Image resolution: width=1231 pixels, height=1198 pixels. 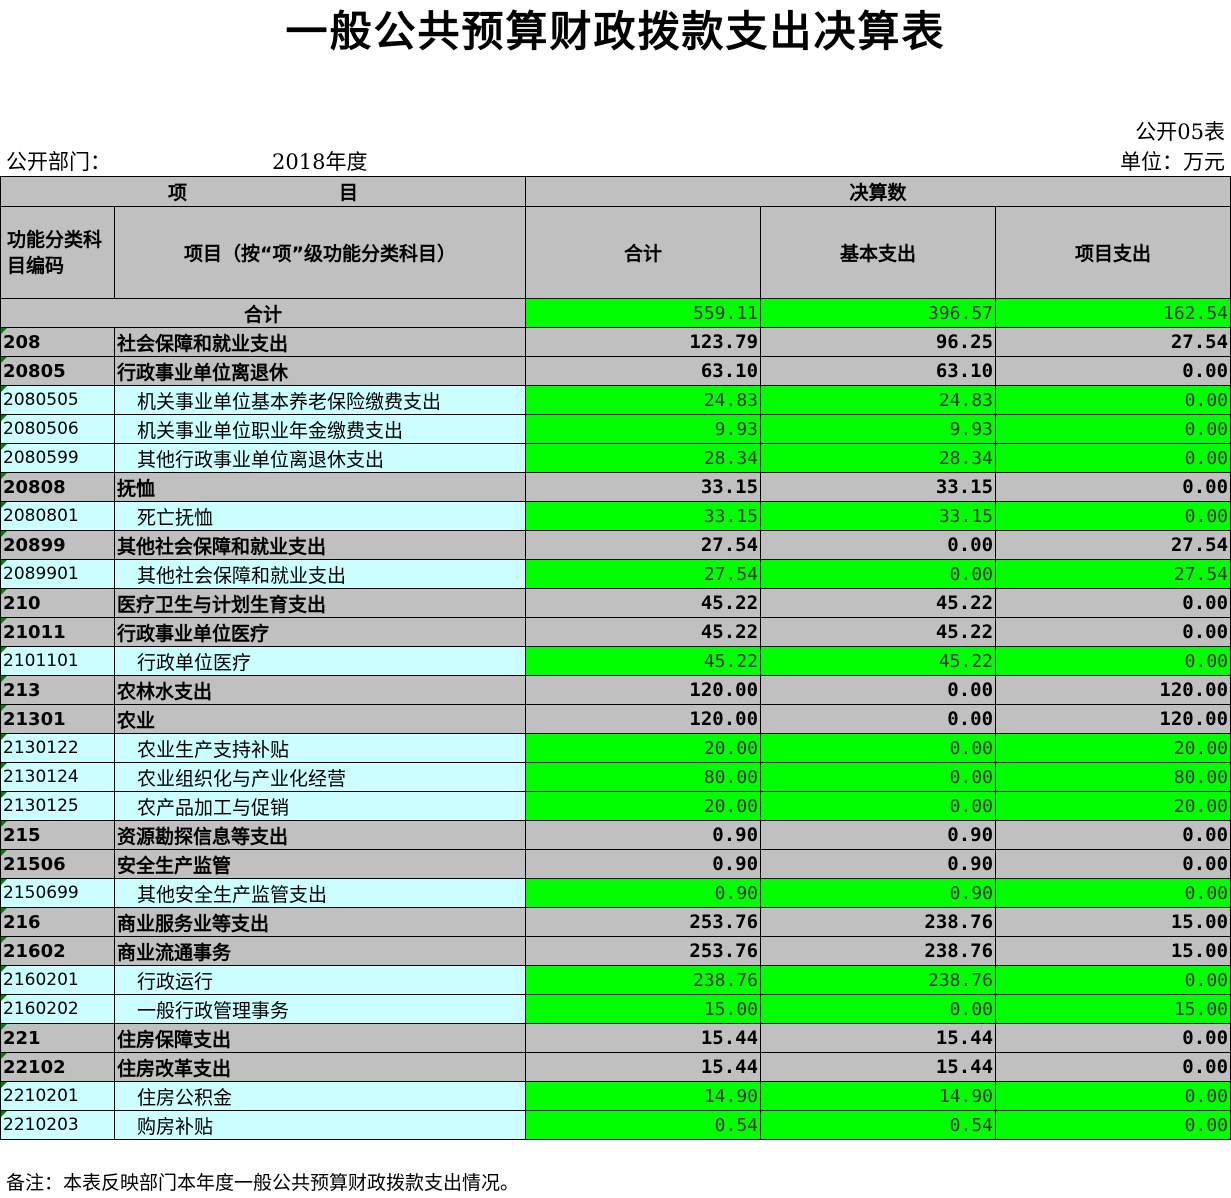 What do you see at coordinates (643, 690) in the screenshot?
I see `row-total: 120.00` at bounding box center [643, 690].